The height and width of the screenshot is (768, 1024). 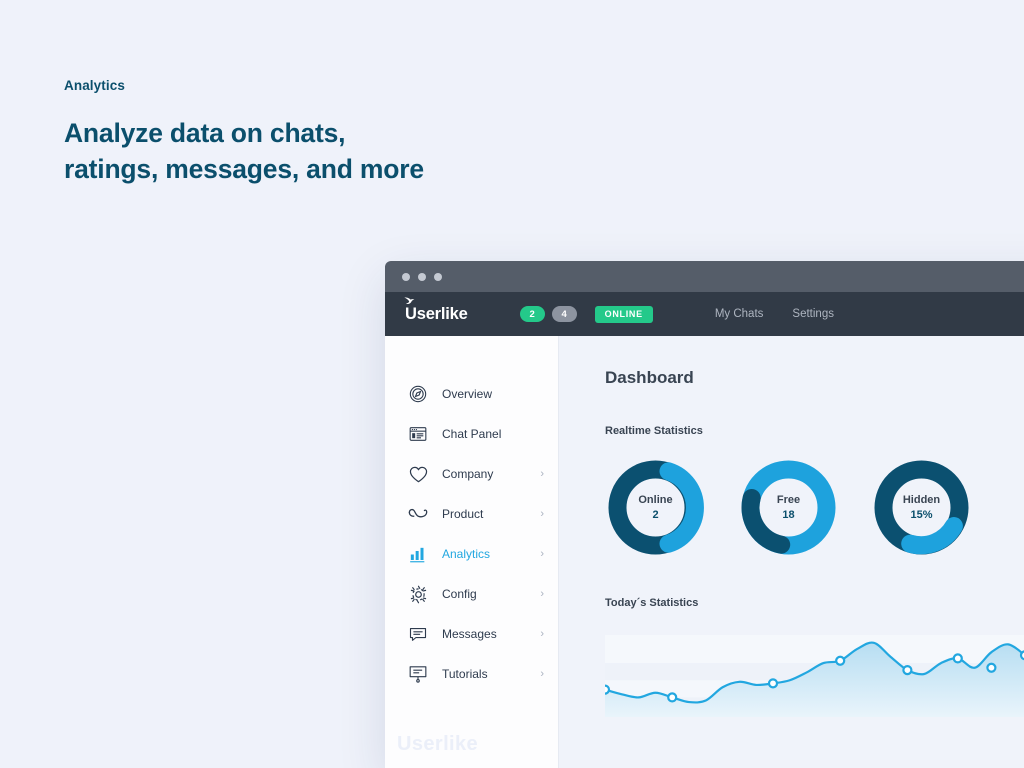 I want to click on donut-online-name: Online, so click(x=655, y=500).